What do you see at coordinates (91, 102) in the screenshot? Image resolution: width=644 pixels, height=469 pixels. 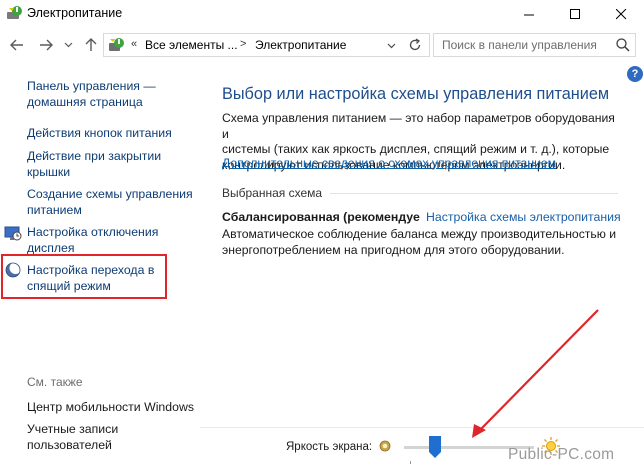 I see `sidebar-item-label: домашняя страница` at bounding box center [91, 102].